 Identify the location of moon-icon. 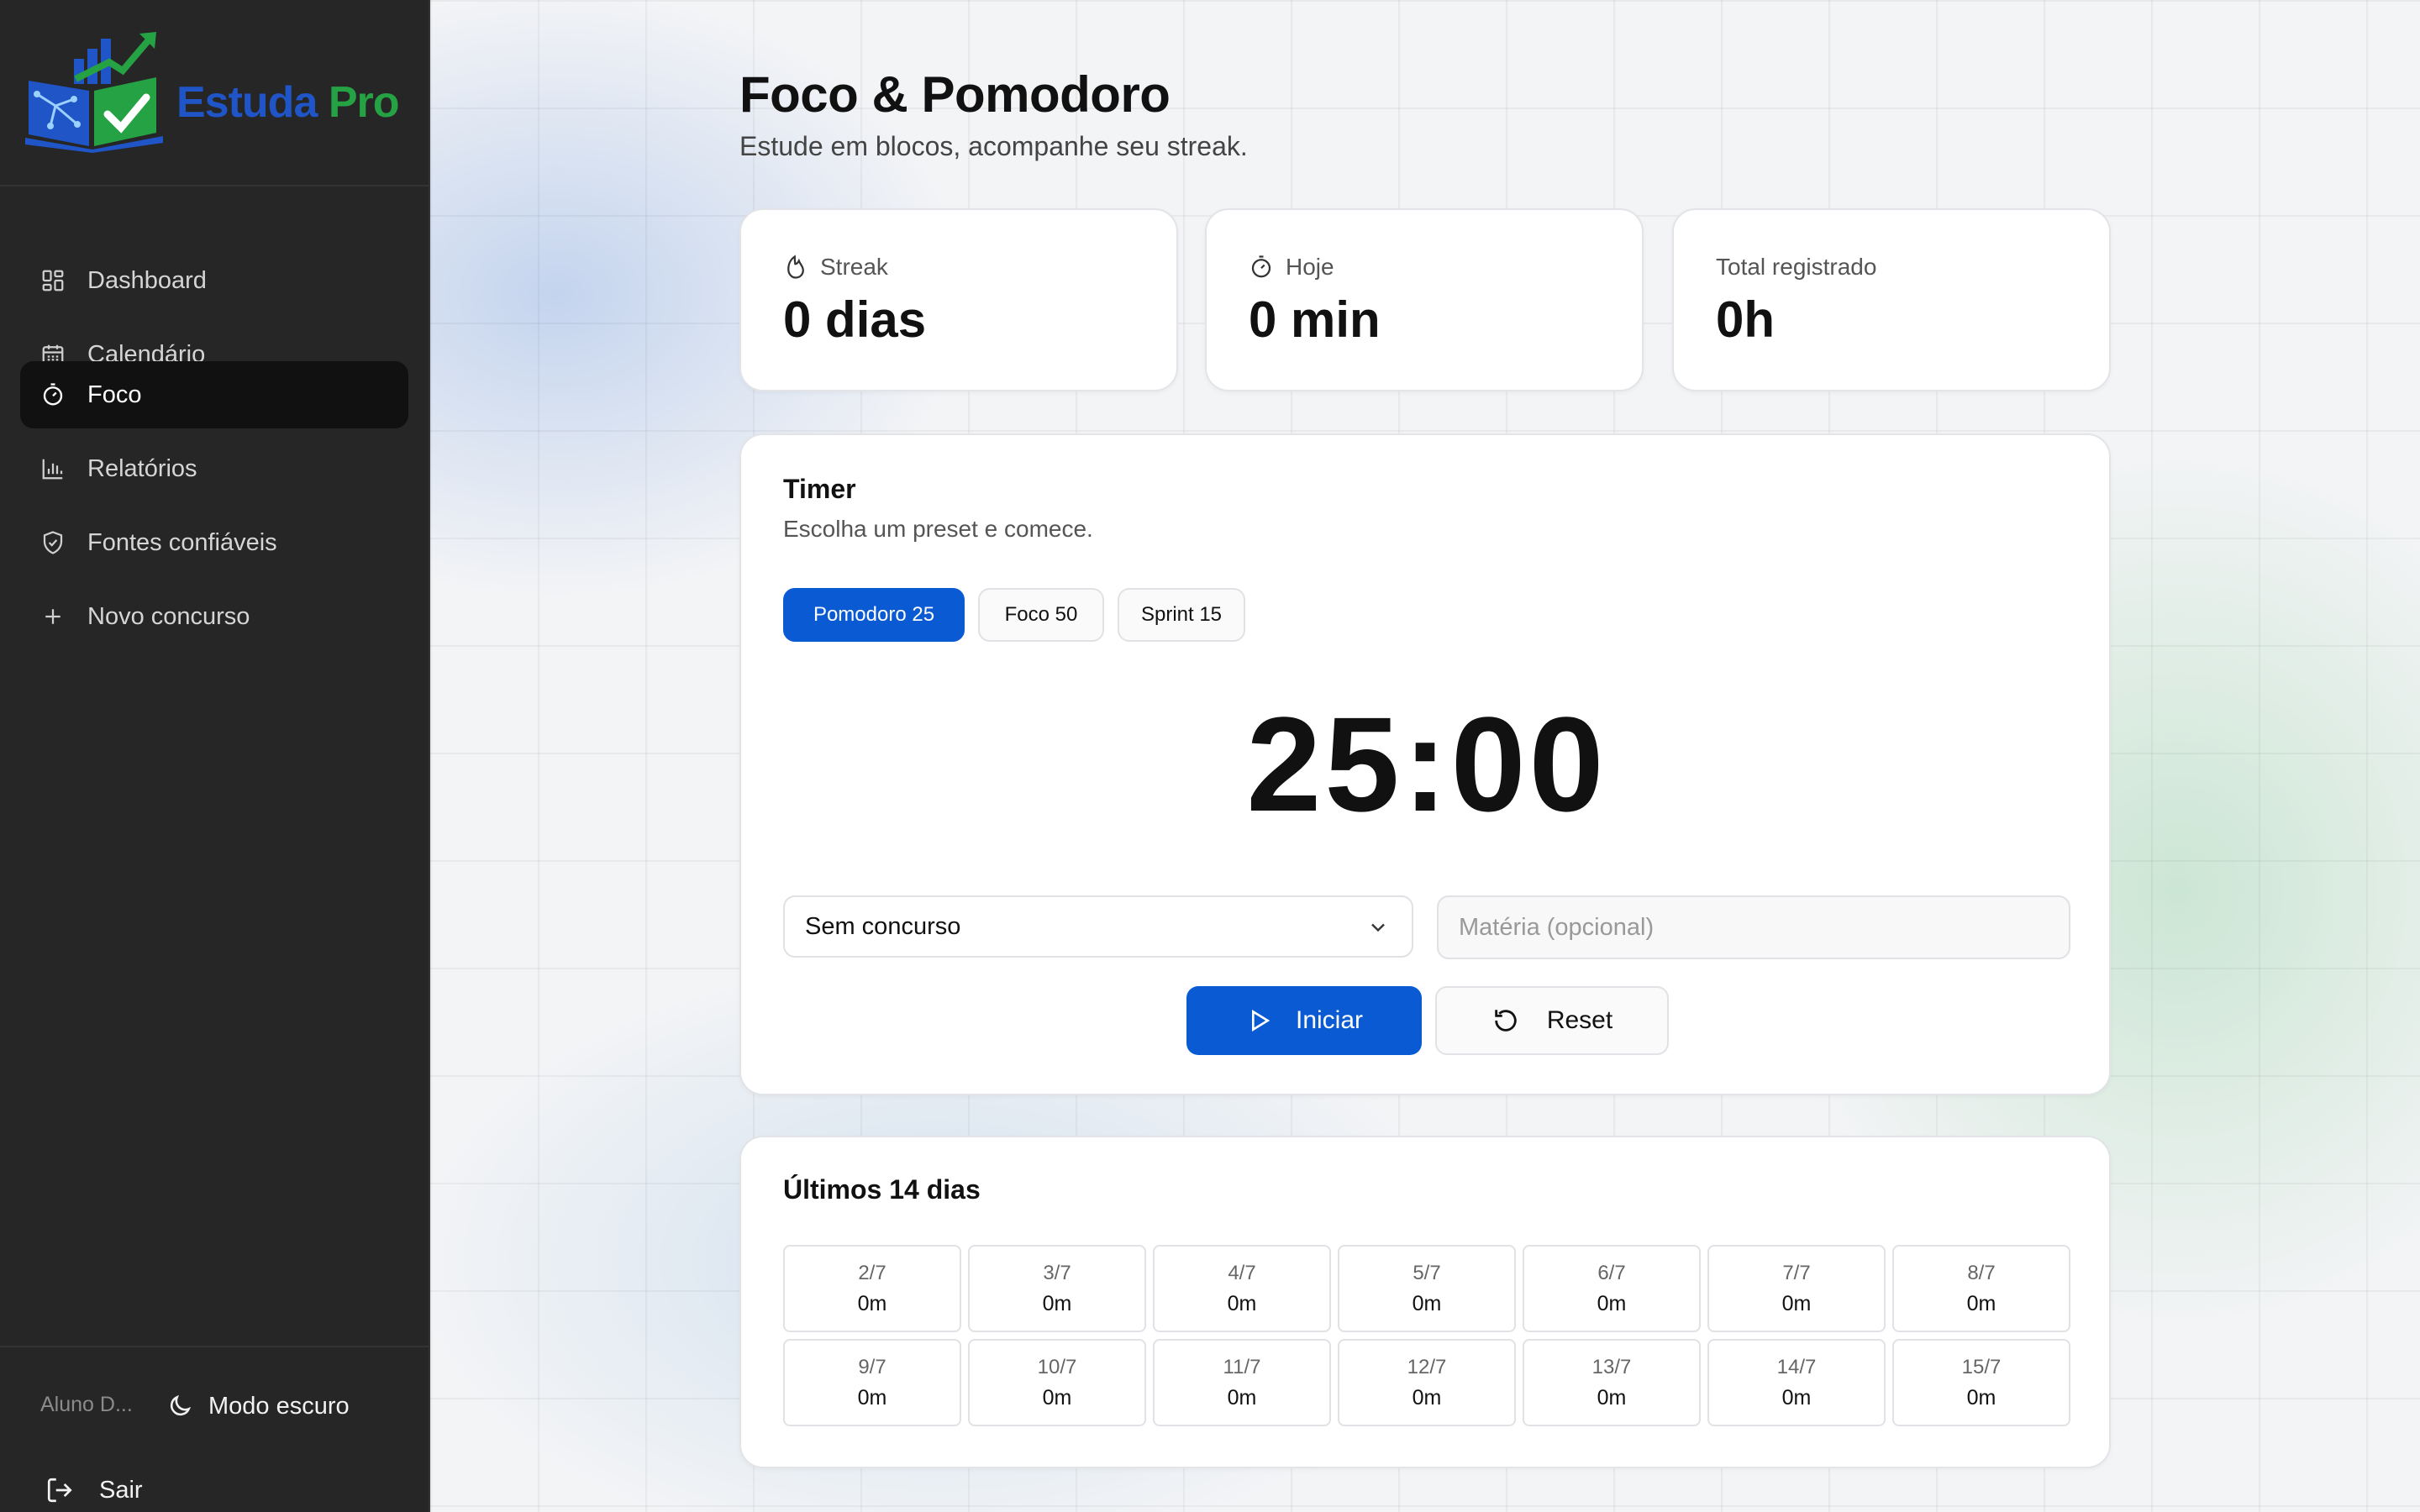
(181, 1405).